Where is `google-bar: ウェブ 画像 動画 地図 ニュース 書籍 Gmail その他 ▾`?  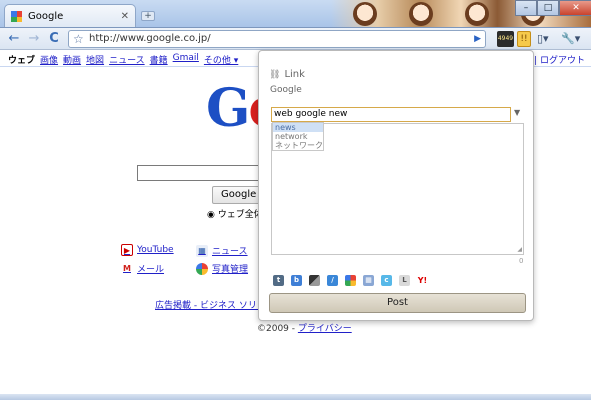 google-bar: ウェブ 画像 動画 地図 ニュース 書籍 Gmail その他 ▾ is located at coordinates (123, 59).